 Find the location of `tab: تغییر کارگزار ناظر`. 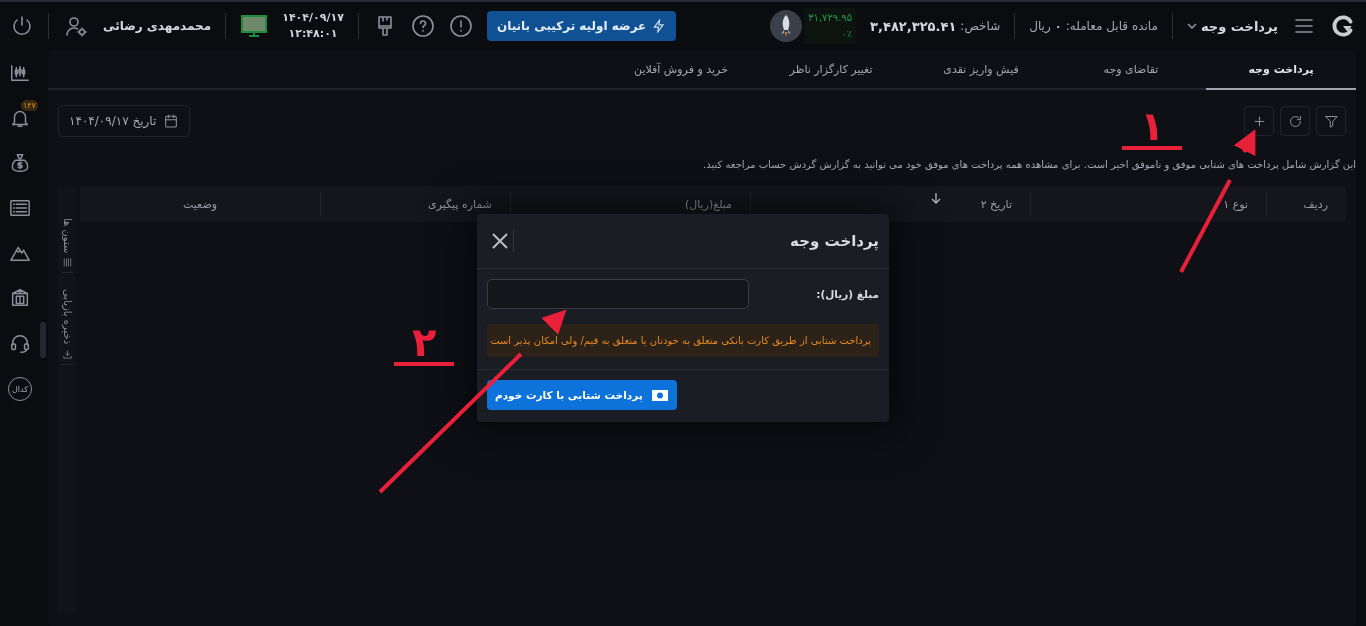

tab: تغییر کارگزار ناظر is located at coordinates (831, 69).